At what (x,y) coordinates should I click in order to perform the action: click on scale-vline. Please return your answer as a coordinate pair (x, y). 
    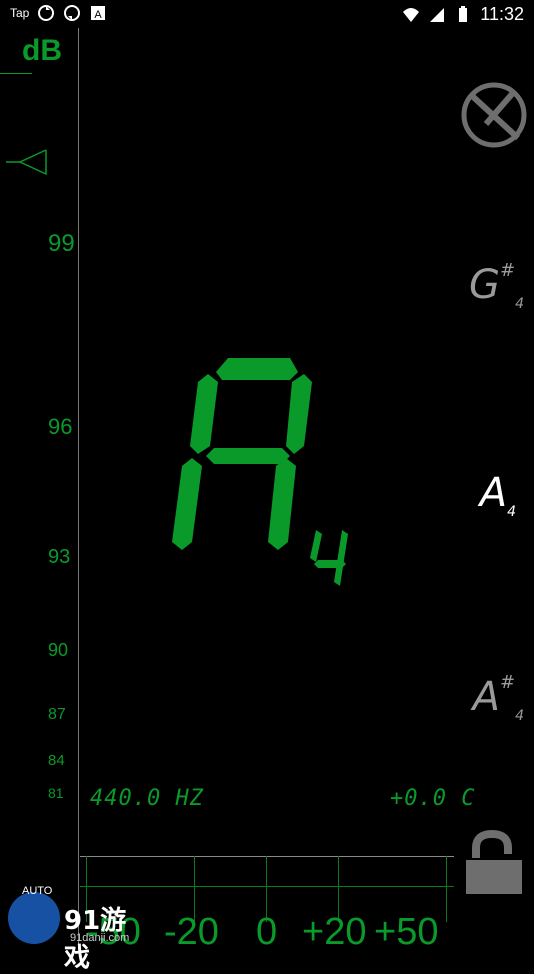
    Looking at the image, I should click on (446, 889).